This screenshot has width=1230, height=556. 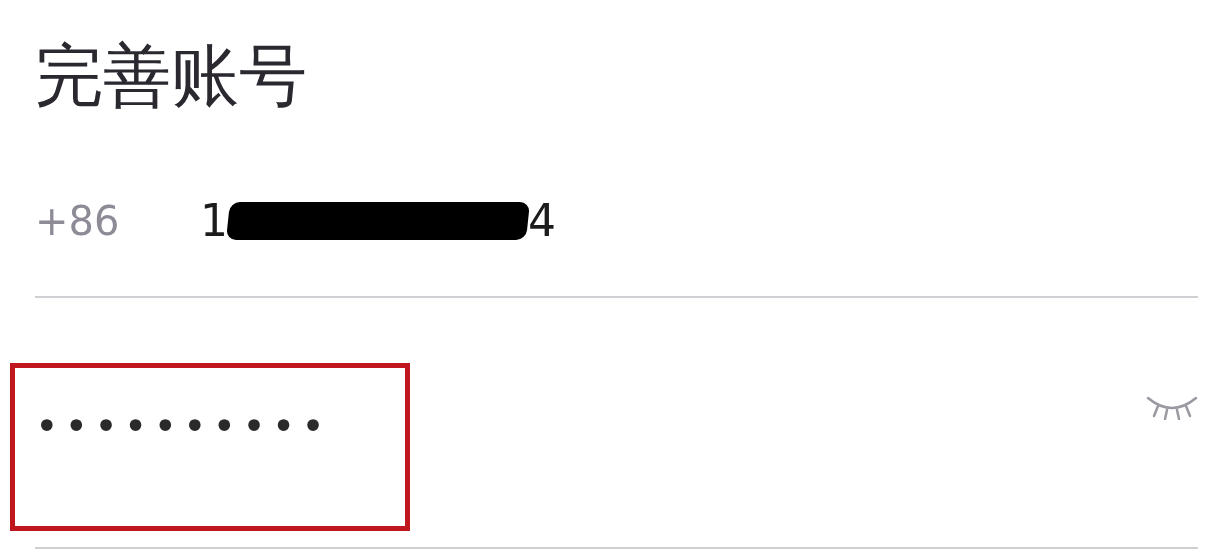 What do you see at coordinates (183, 406) in the screenshot?
I see `password-field: ••••••••••` at bounding box center [183, 406].